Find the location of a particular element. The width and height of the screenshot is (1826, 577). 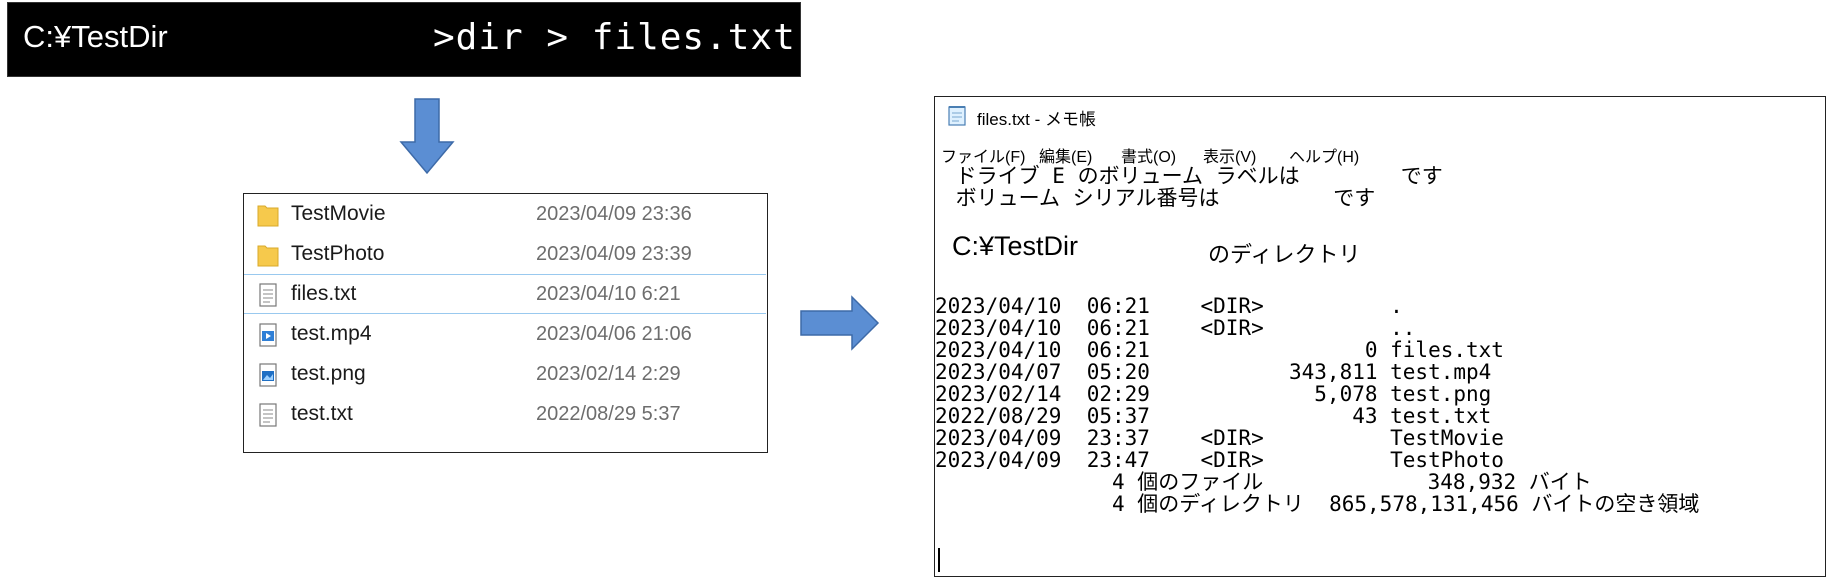

file-name: files.txt is located at coordinates (324, 293).